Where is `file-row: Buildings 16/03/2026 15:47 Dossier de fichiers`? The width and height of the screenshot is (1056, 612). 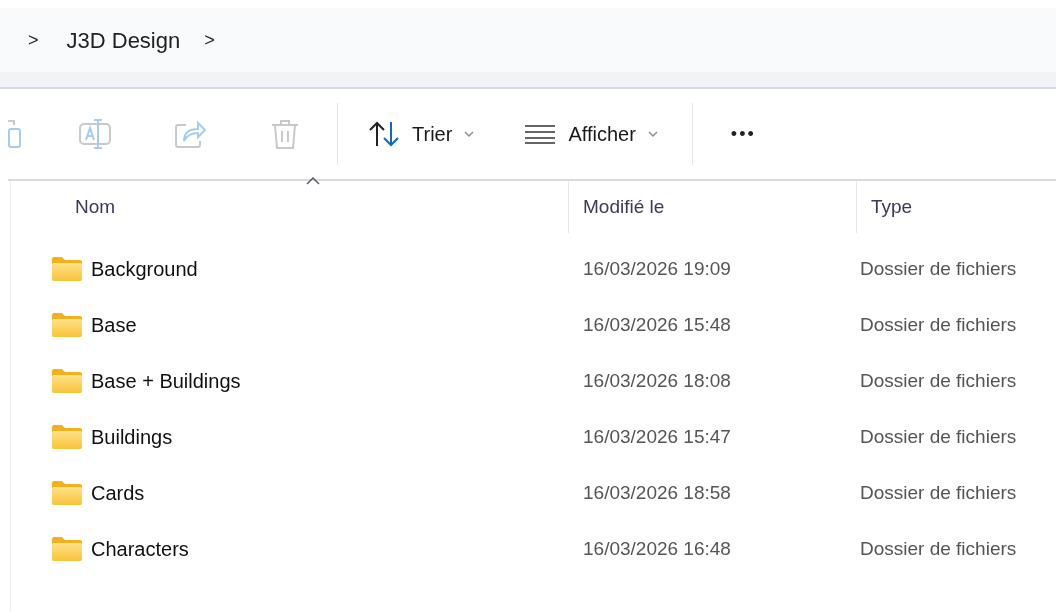
file-row: Buildings 16/03/2026 15:47 Dossier de fichiers is located at coordinates (533, 437).